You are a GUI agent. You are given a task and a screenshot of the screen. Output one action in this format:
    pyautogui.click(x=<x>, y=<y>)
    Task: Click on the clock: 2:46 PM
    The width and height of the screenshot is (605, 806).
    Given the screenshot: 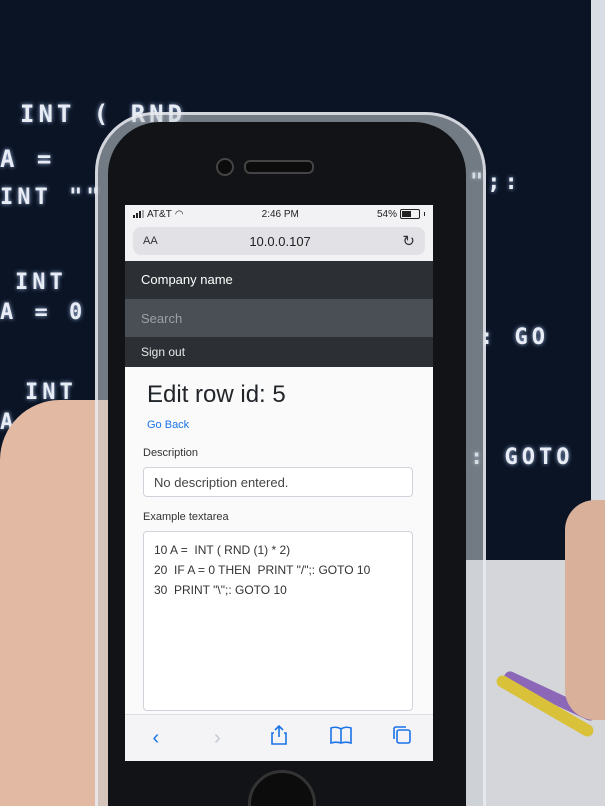 What is the action you would take?
    pyautogui.click(x=280, y=214)
    